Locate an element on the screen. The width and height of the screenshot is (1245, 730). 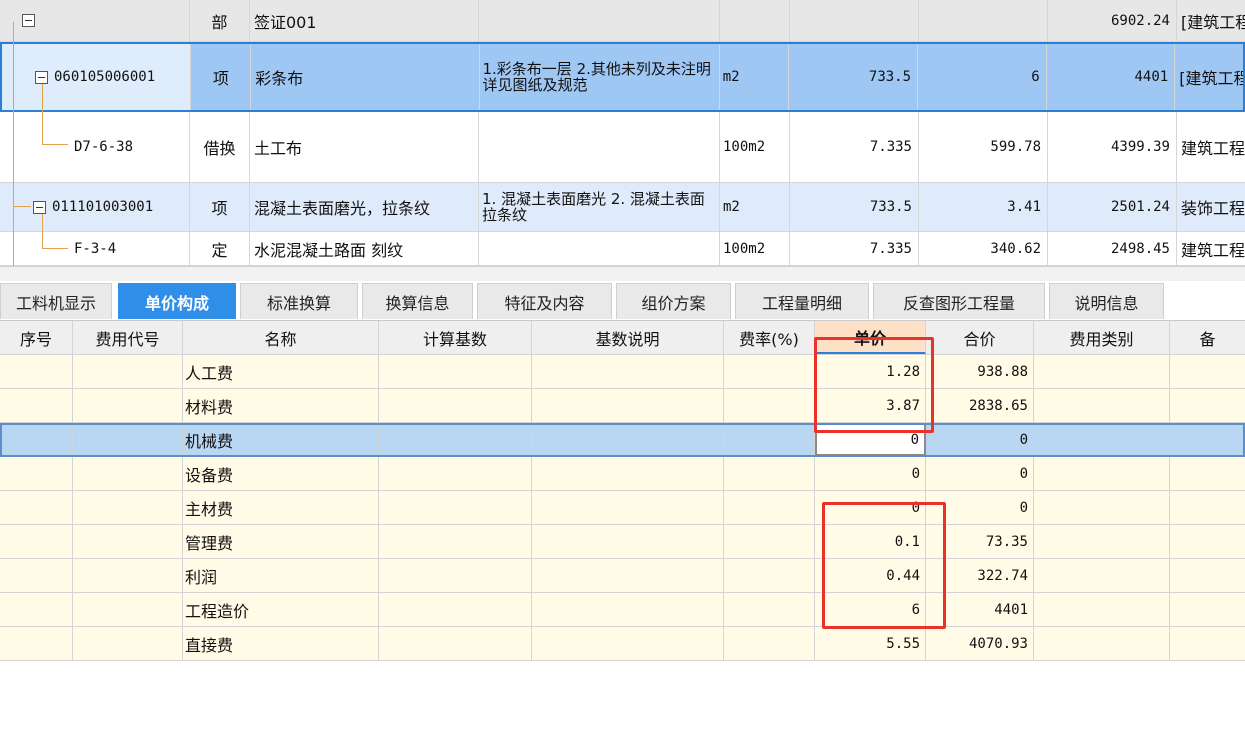
cell-name: 设备费 is located at coordinates (281, 473).